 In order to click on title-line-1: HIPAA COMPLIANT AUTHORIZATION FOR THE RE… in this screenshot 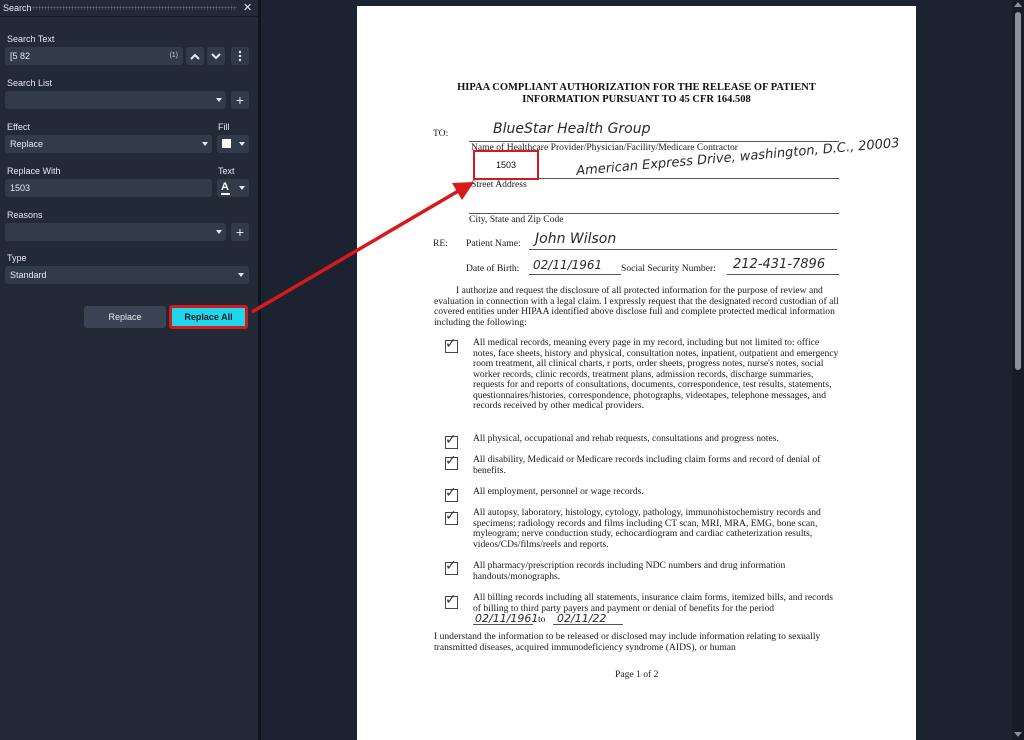, I will do `click(636, 87)`.